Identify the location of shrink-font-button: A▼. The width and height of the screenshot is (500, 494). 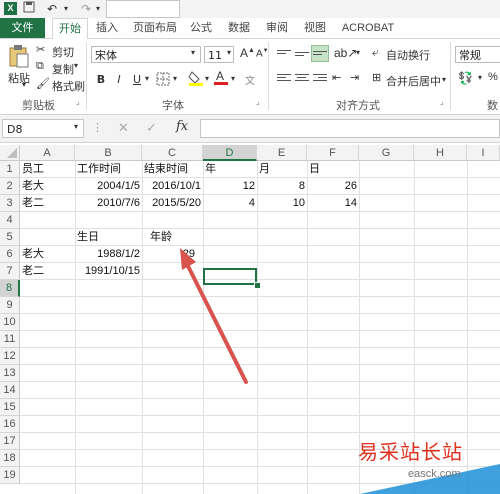
(262, 53).